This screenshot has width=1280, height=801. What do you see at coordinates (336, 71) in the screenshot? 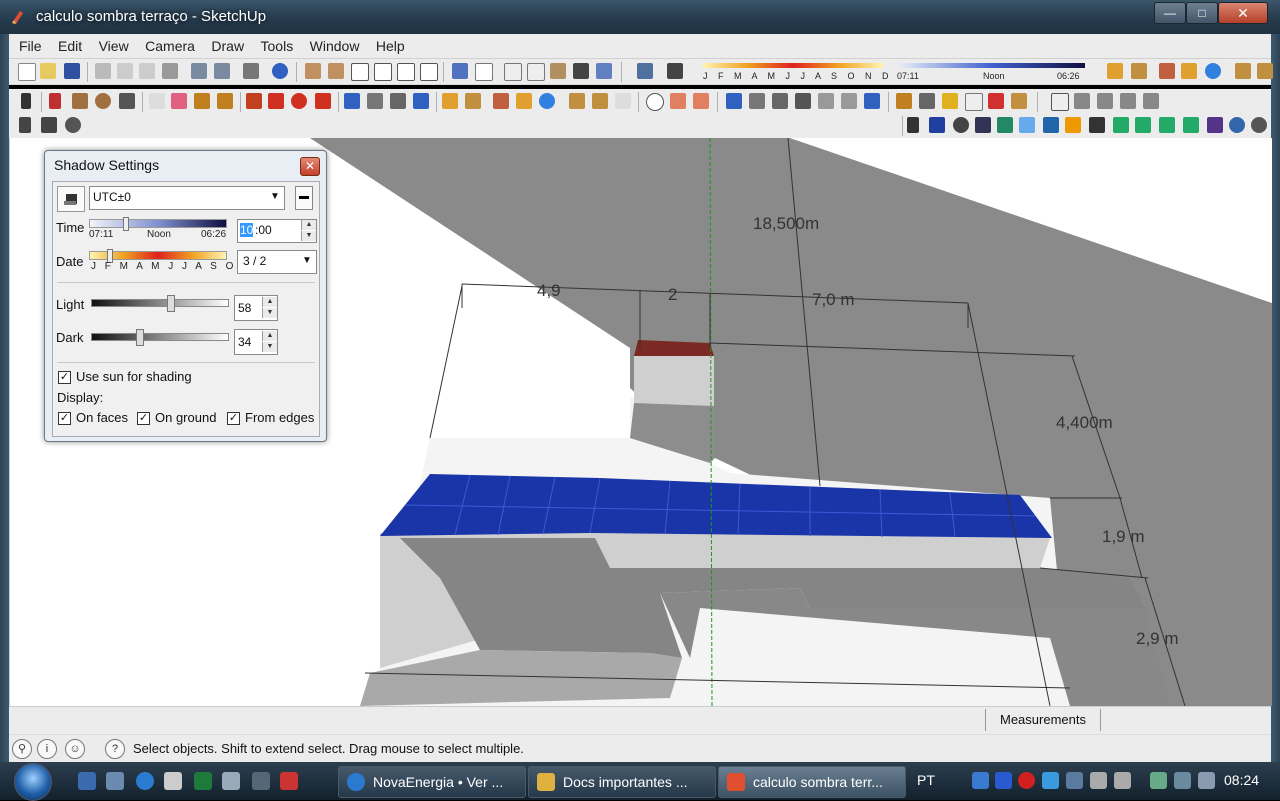
I see `top-view-icon` at bounding box center [336, 71].